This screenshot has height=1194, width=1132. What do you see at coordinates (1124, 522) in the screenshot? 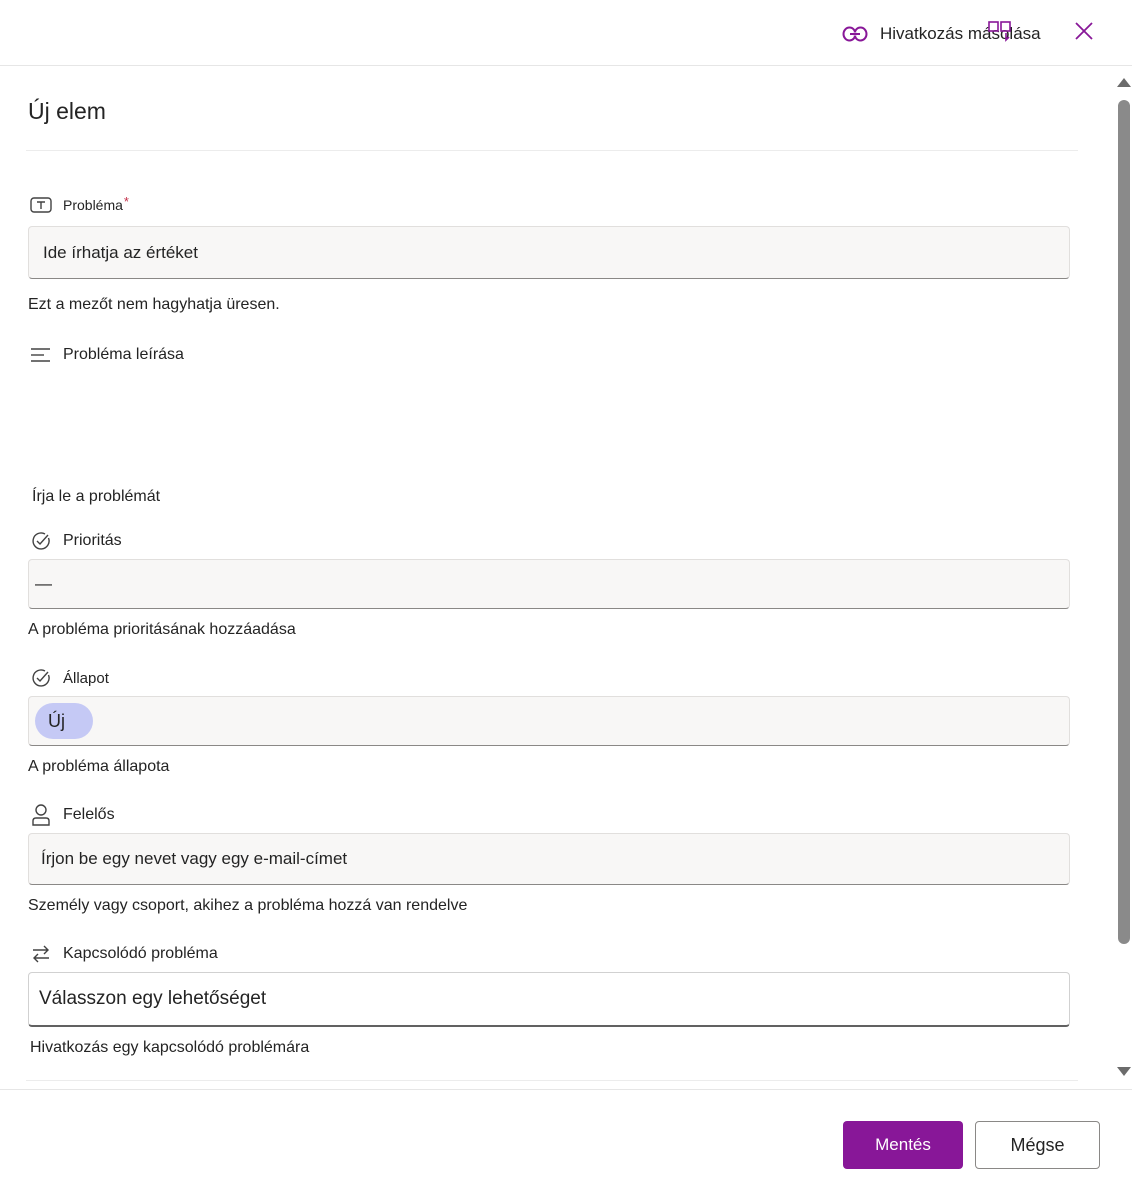
I see `scrollbar-thumb` at bounding box center [1124, 522].